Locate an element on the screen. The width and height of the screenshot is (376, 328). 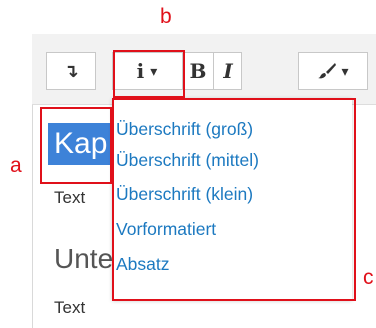
body-text-1: Text is located at coordinates (69, 198).